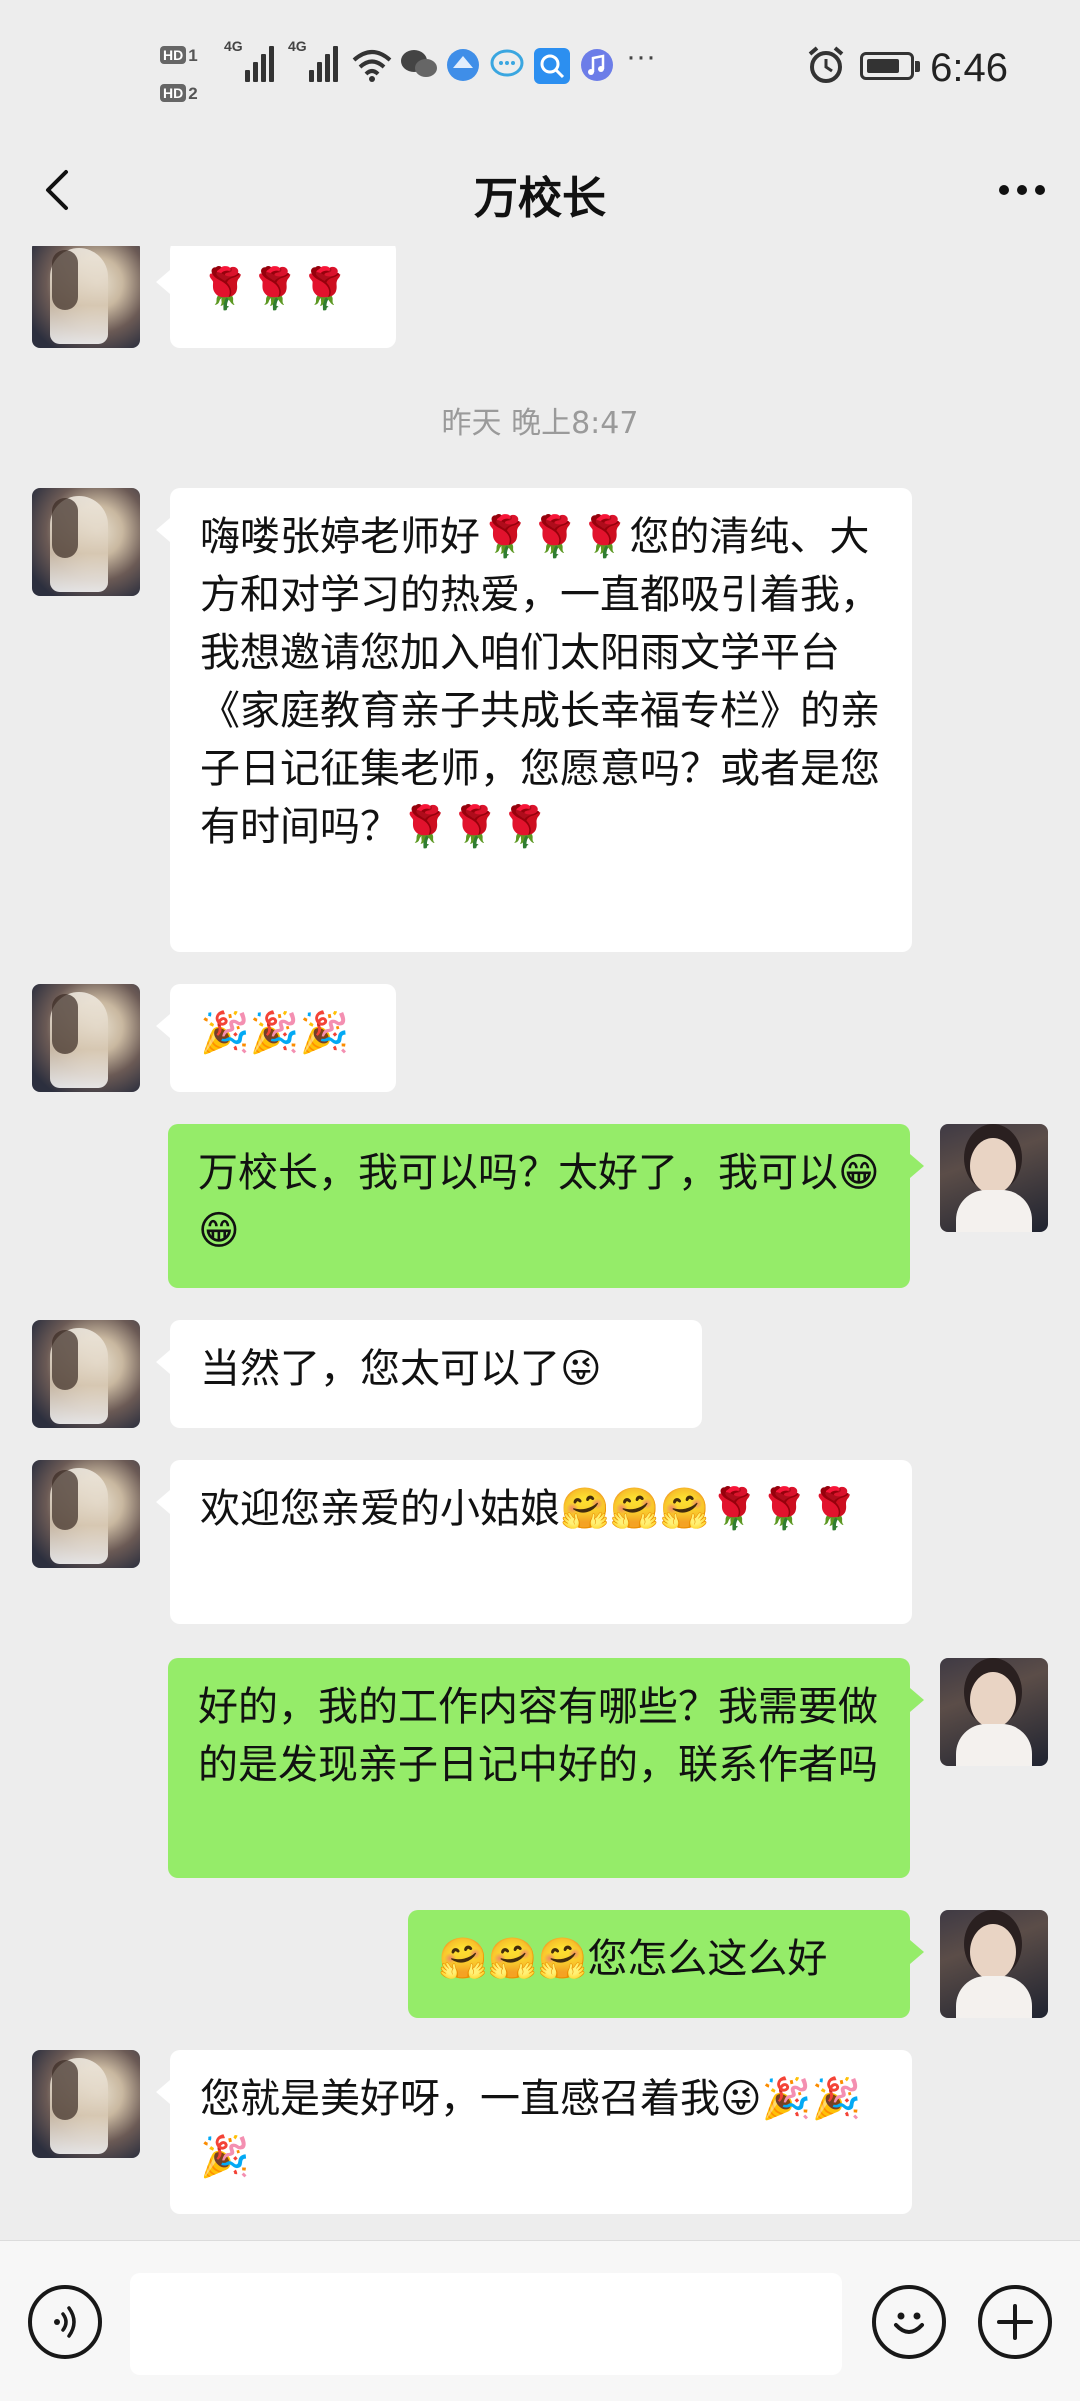 The height and width of the screenshot is (2401, 1080). Describe the element at coordinates (173, 93) in the screenshot. I see `hd-badge-2: HD` at that location.